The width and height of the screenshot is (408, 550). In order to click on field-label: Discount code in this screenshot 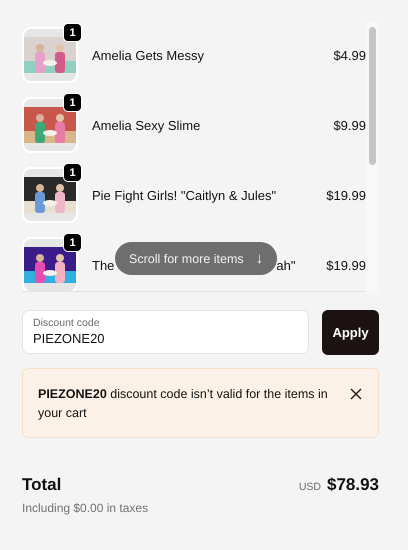, I will do `click(67, 323)`.